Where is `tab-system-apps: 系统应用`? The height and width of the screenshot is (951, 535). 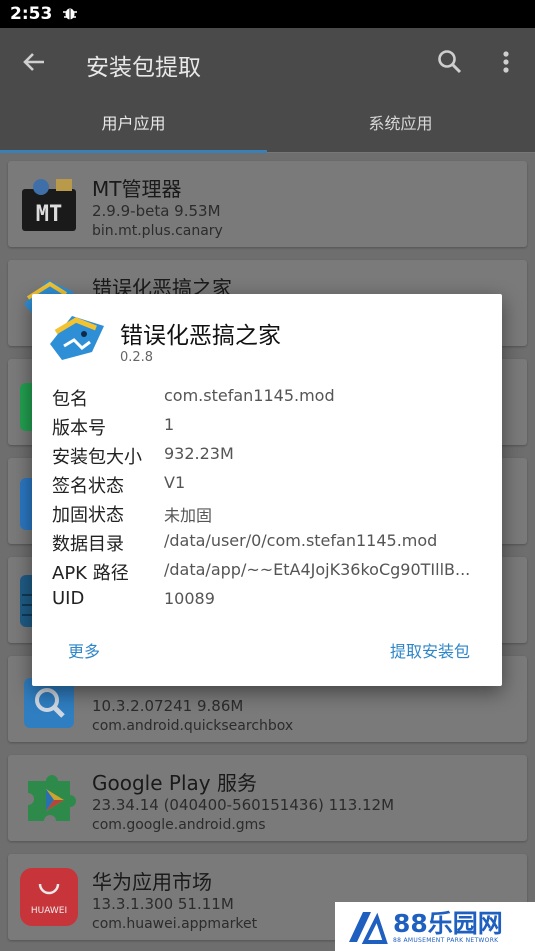
tab-system-apps: 系统应用 is located at coordinates (400, 124).